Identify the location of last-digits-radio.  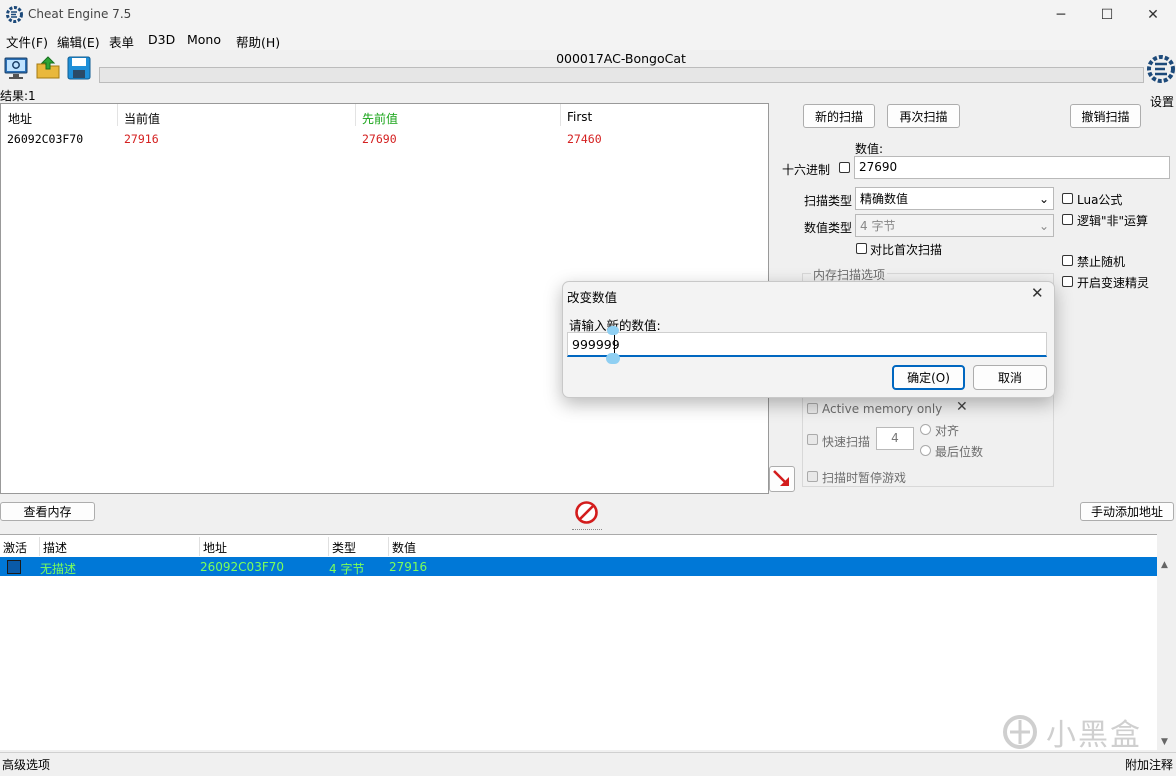
(925, 450).